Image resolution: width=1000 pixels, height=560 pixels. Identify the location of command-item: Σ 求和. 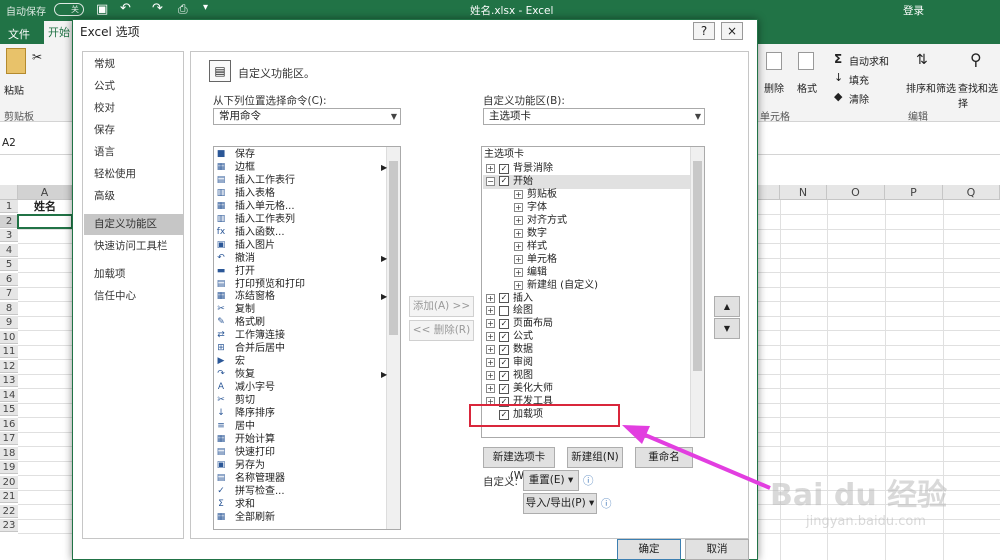
(300, 504).